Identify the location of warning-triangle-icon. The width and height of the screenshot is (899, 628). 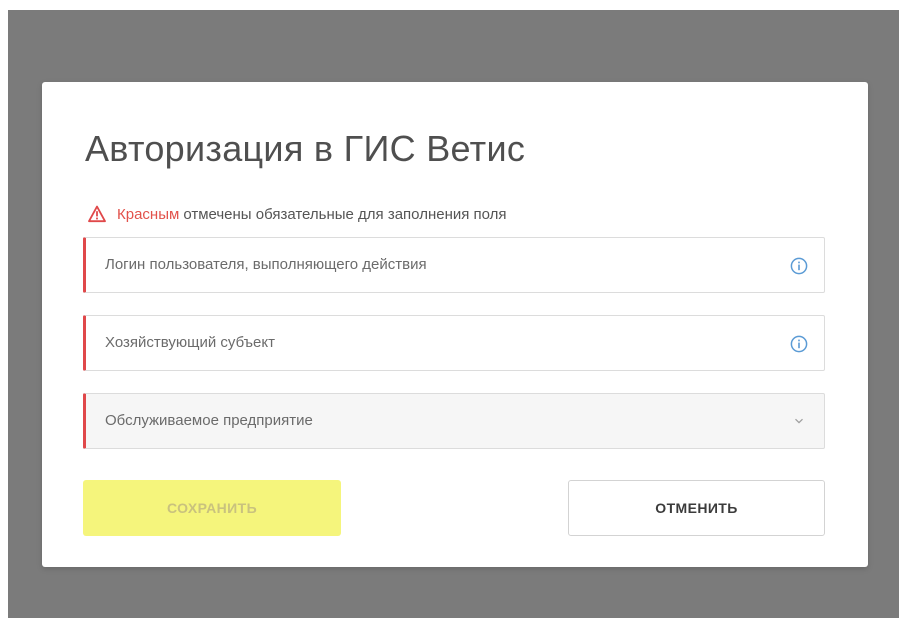
(97, 214).